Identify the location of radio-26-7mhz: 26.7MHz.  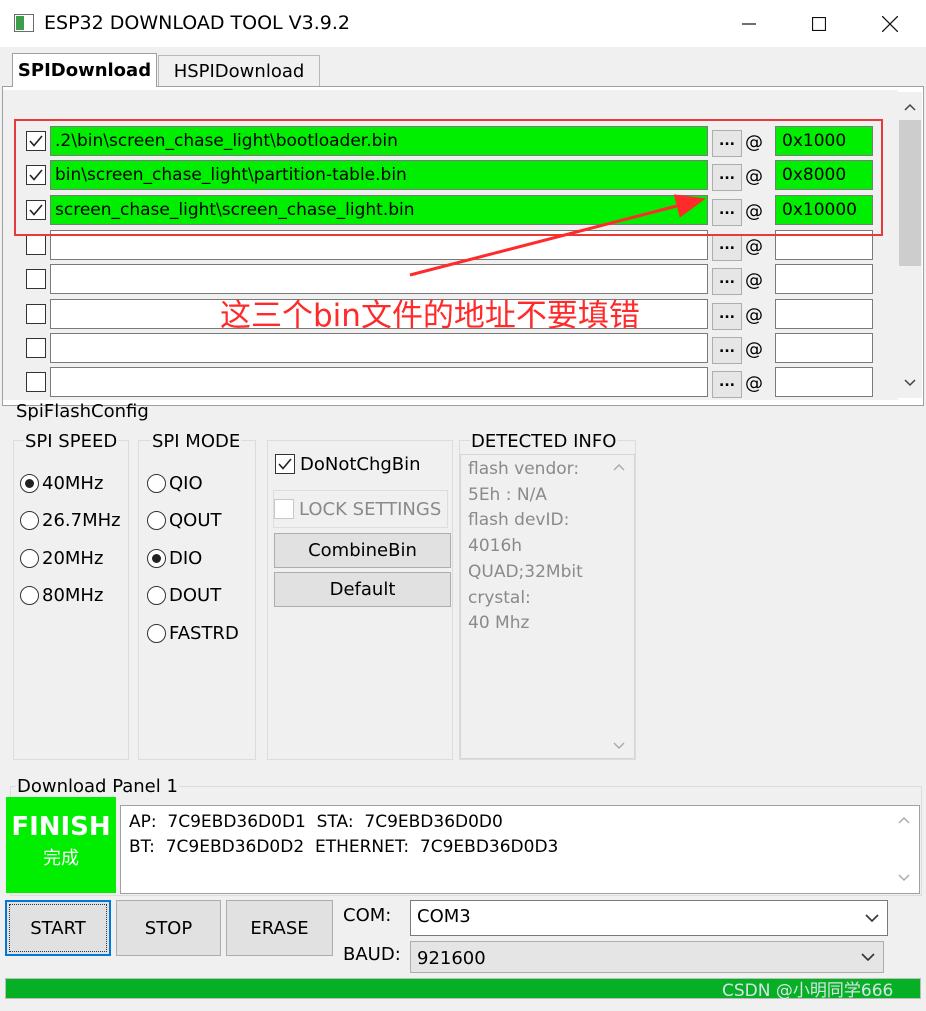
(70, 520).